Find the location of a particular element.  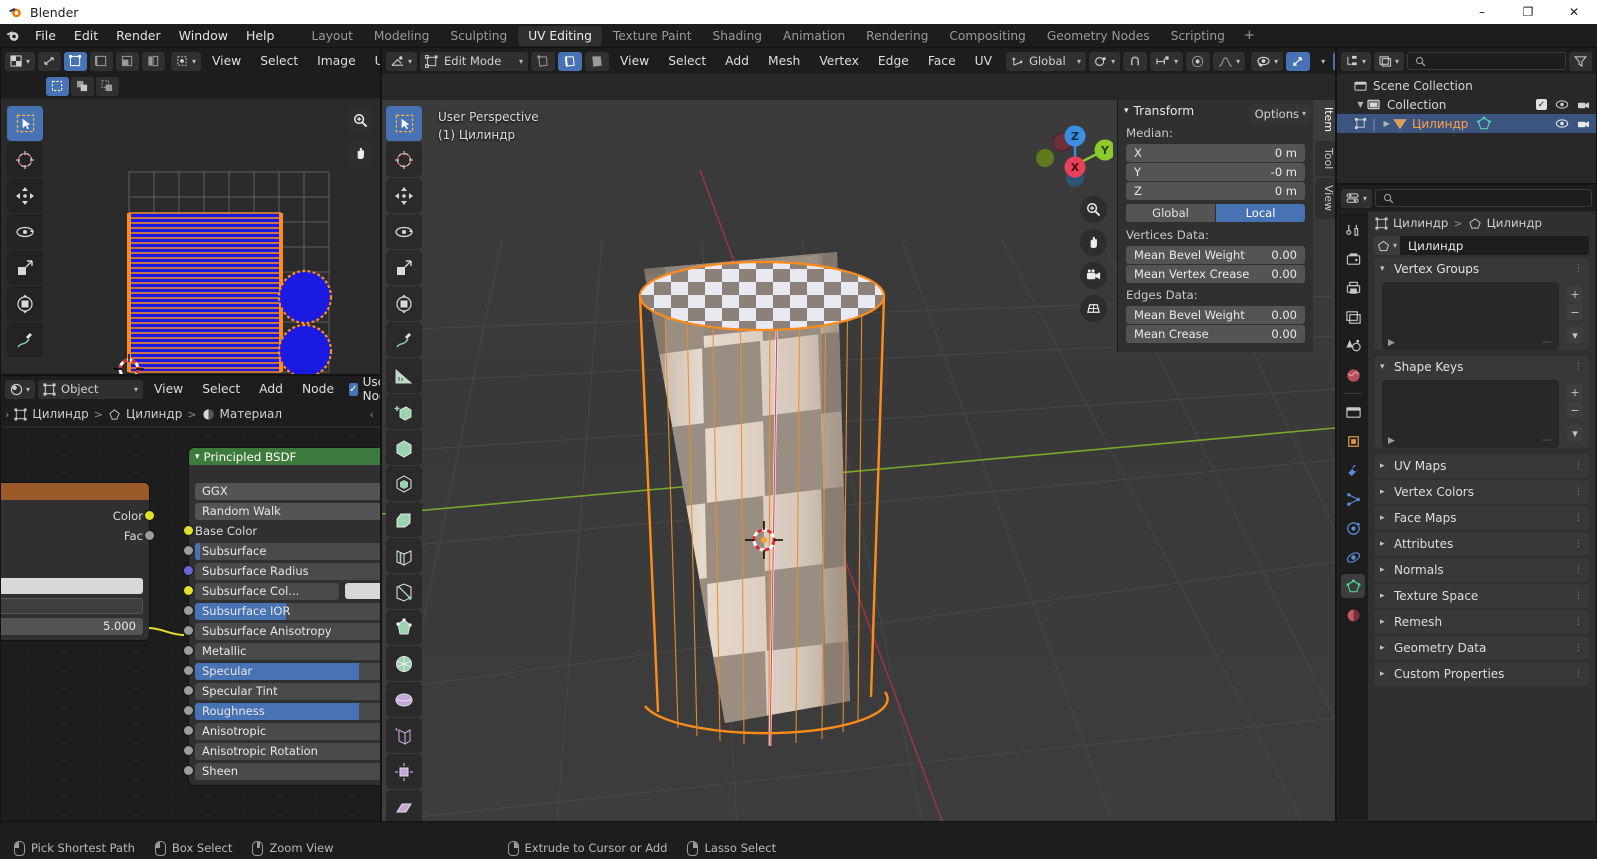

node-input-row: Specular is located at coordinates (282, 671).